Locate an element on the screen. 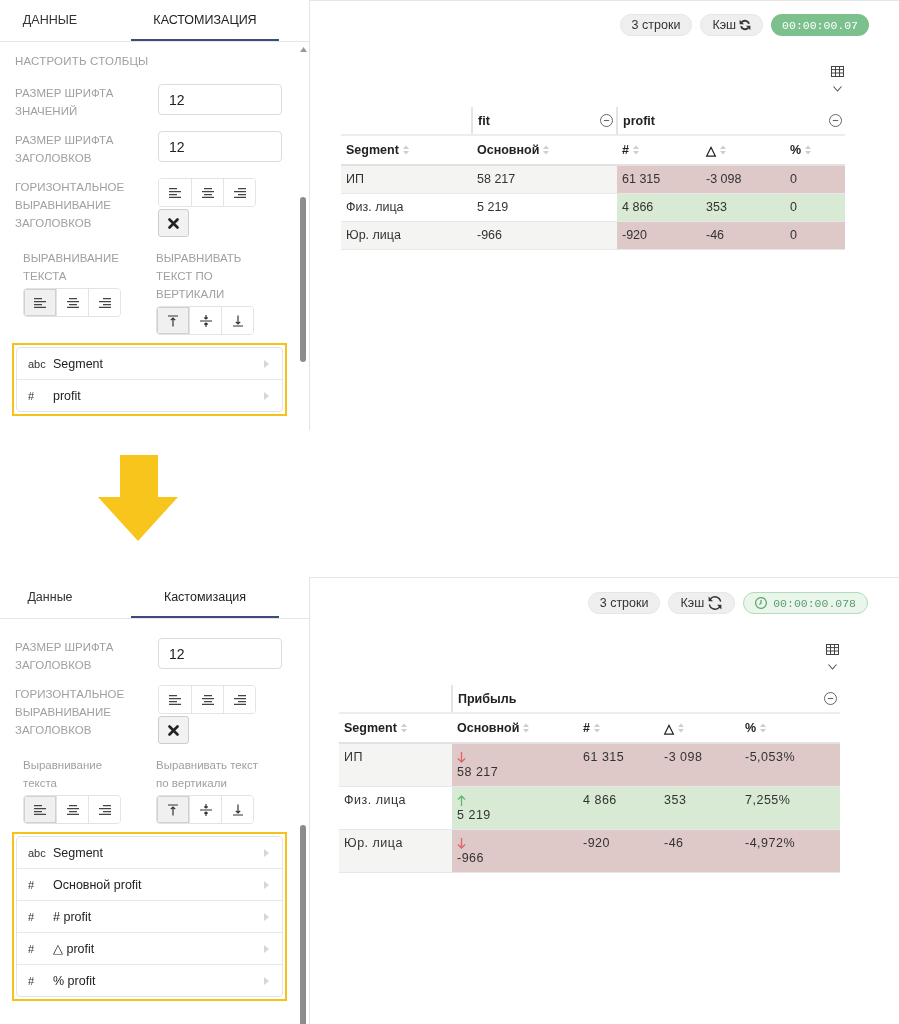 The height and width of the screenshot is (1024, 899). table-cell: -4,972% is located at coordinates (790, 851).